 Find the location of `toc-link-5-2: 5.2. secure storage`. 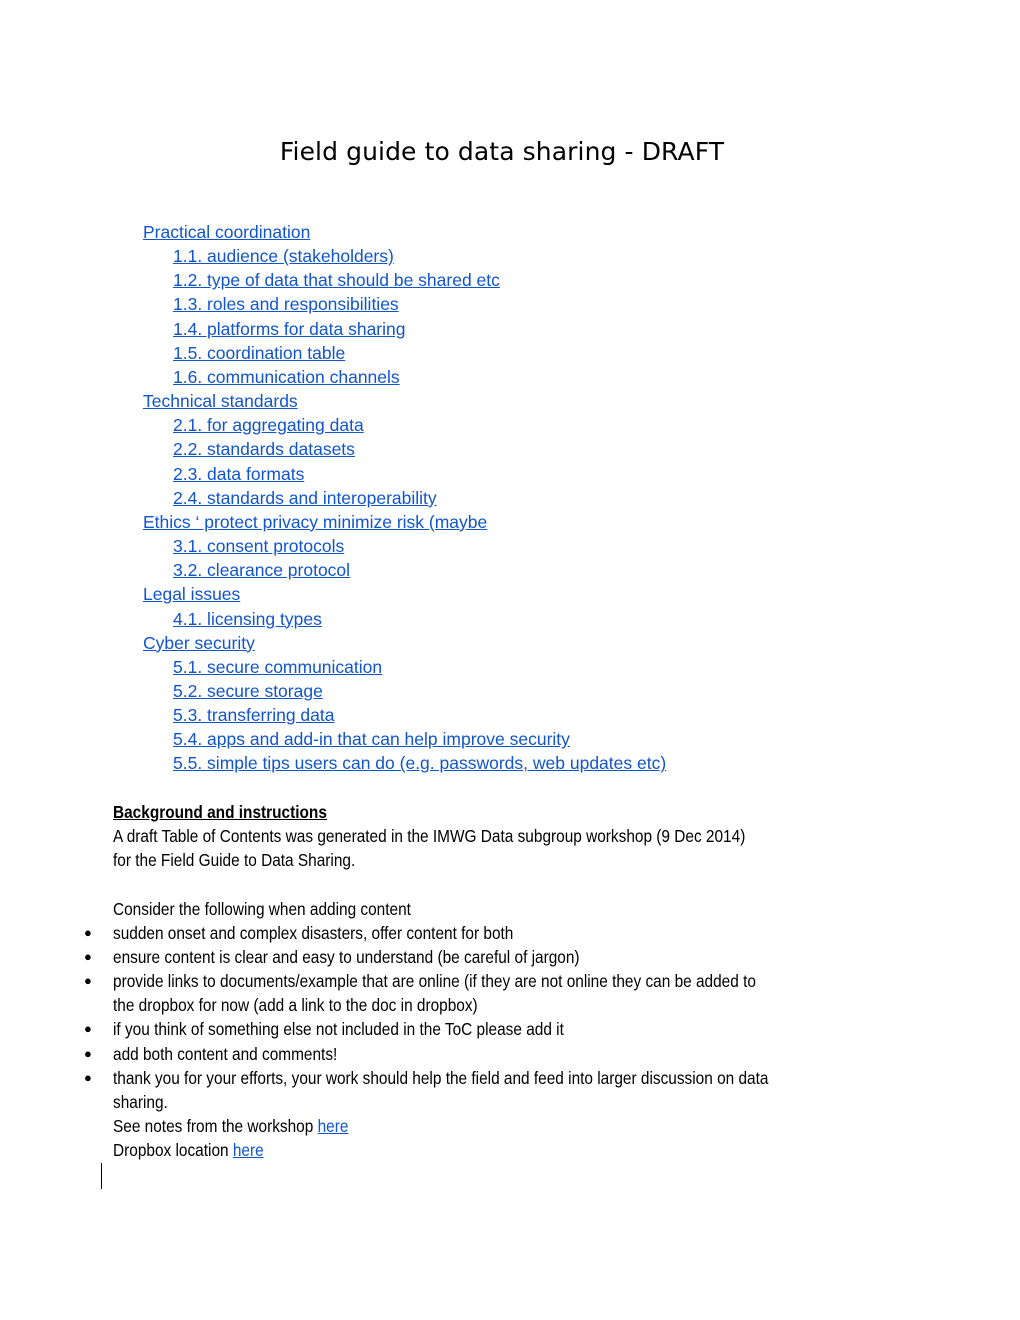

toc-link-5-2: 5.2. secure storage is located at coordinates (404, 691).